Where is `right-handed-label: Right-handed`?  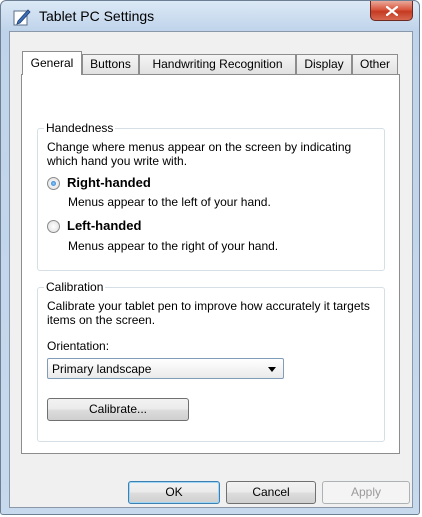 right-handed-label: Right-handed is located at coordinates (109, 182).